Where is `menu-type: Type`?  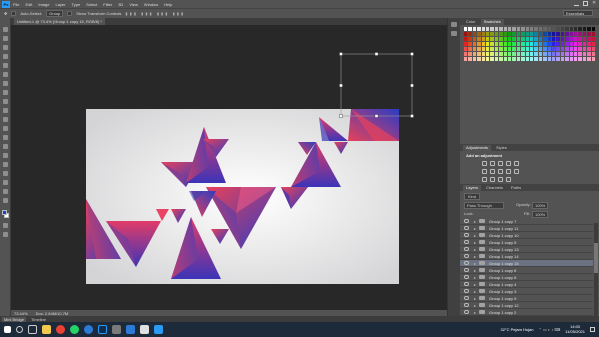
menu-type: Type is located at coordinates (76, 4).